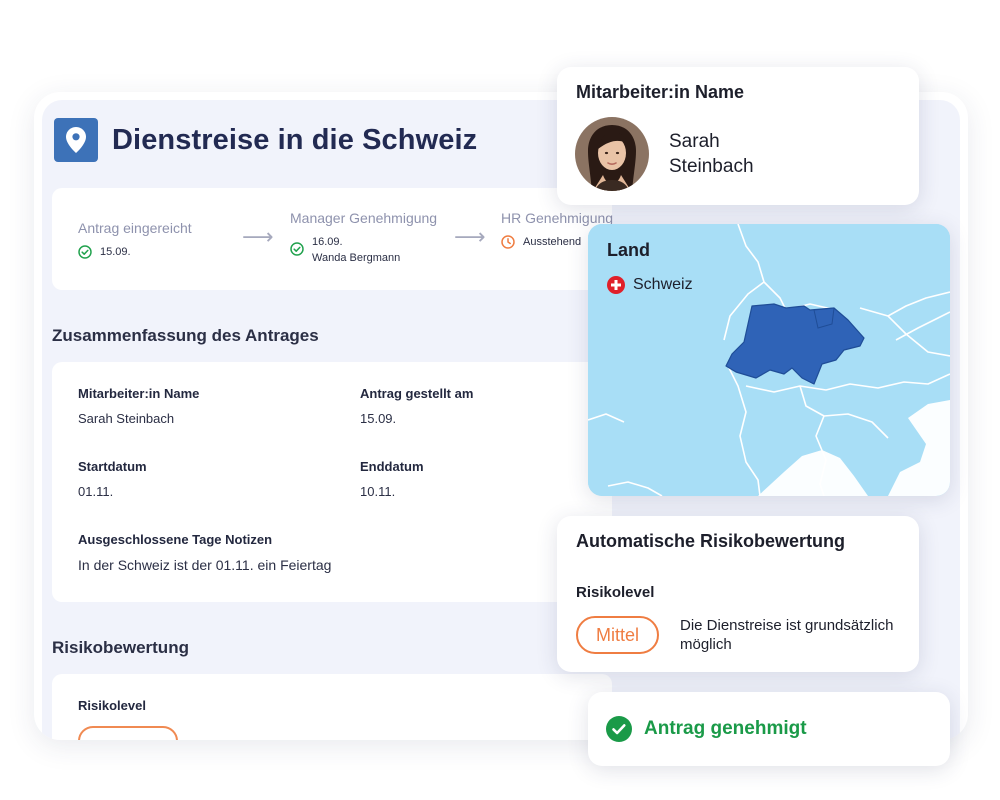  Describe the element at coordinates (332, 707) in the screenshot. I see `risk-card: Risikolevel` at that location.